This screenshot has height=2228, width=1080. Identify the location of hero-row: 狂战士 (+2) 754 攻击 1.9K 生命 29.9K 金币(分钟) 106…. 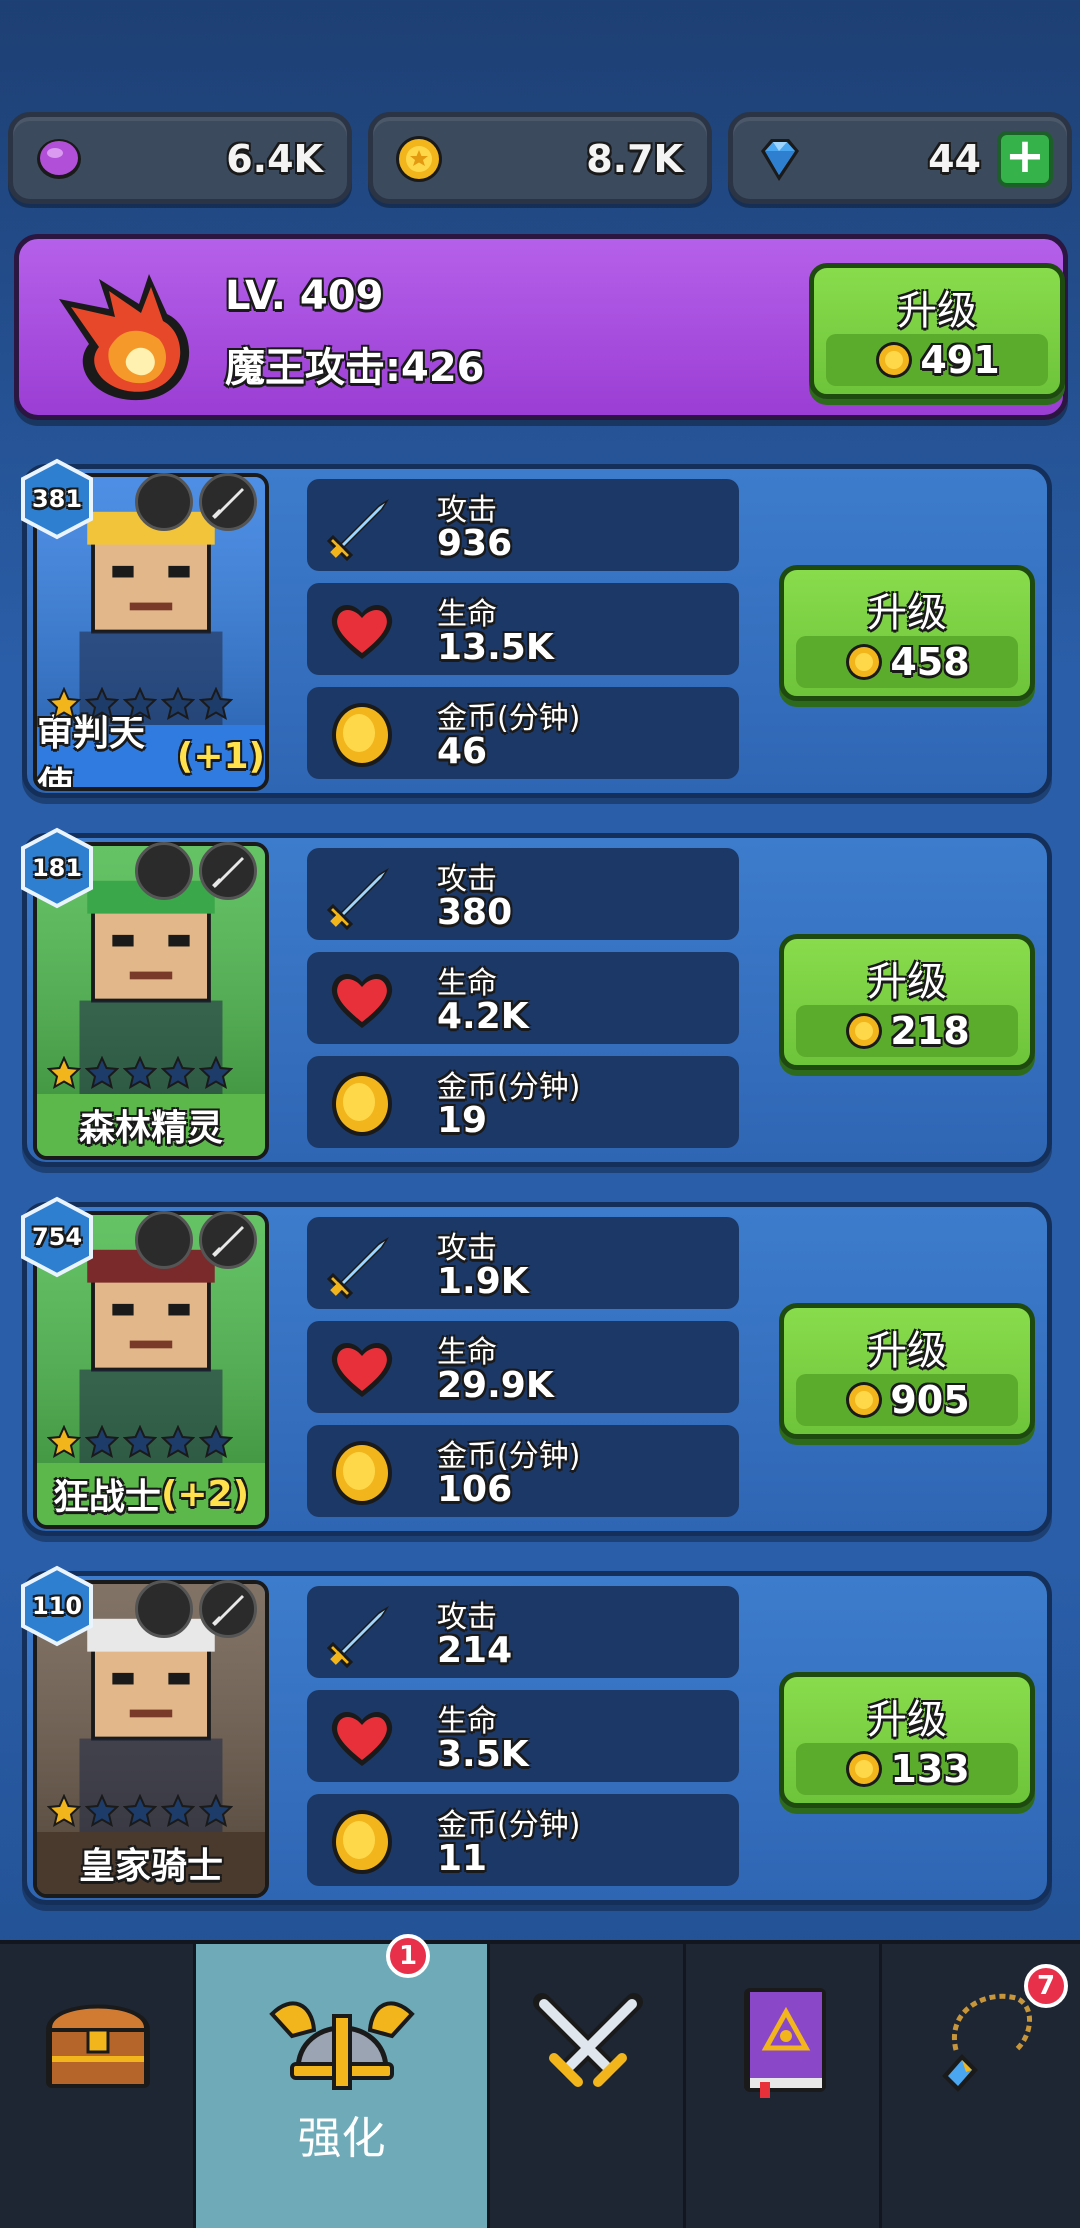
(536, 1366).